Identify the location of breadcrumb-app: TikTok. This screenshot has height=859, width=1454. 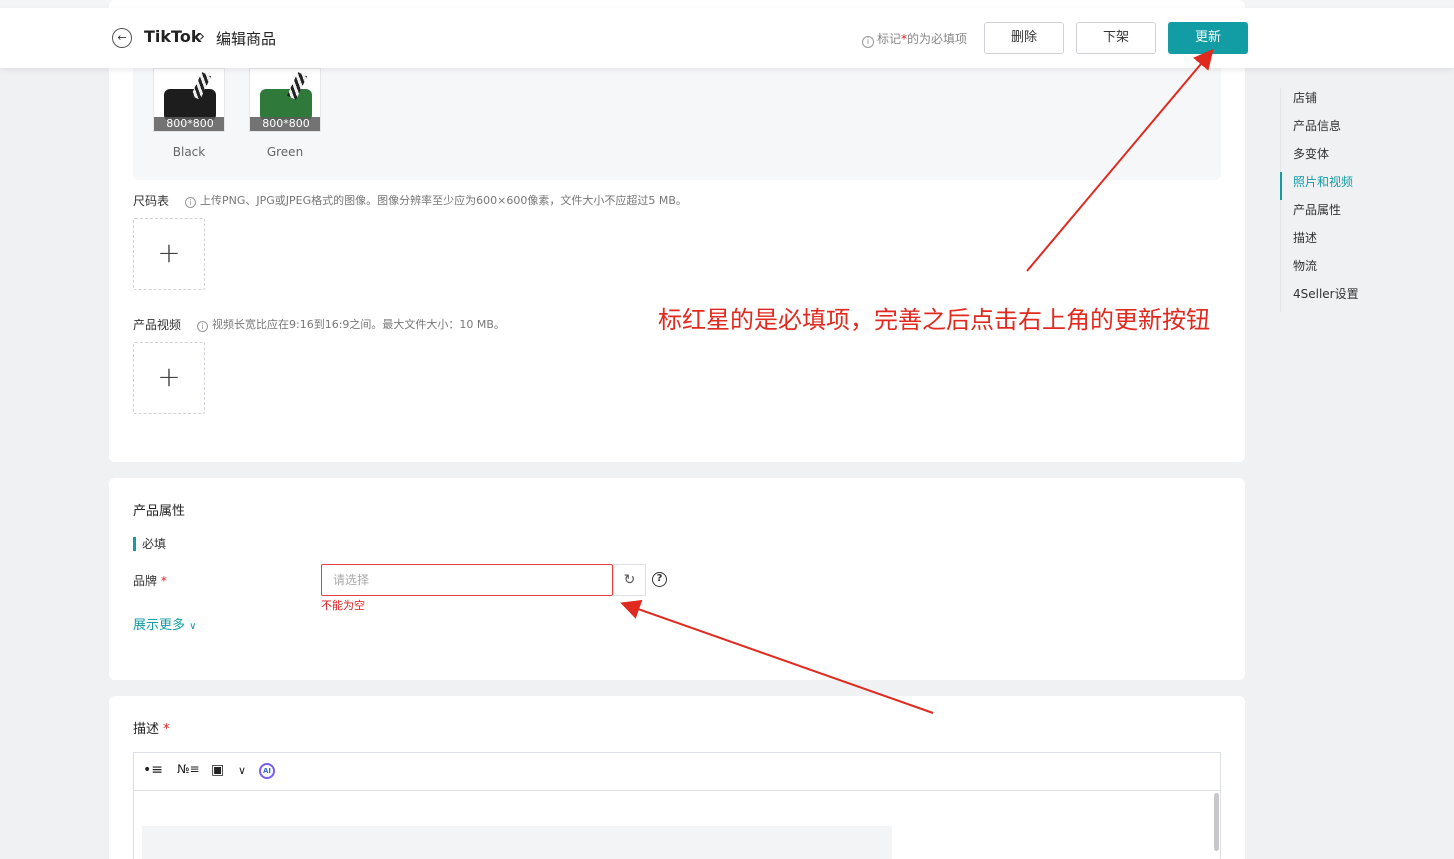
(172, 36).